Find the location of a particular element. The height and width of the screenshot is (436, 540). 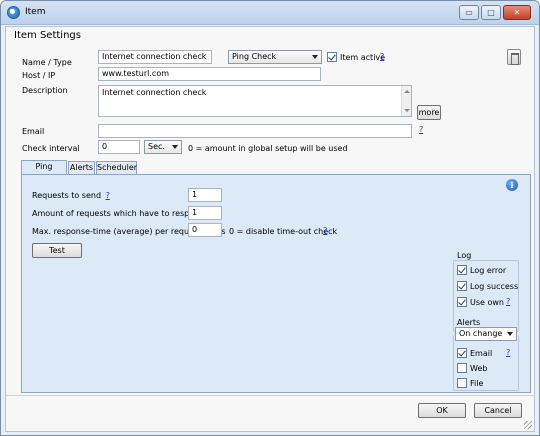

interval-unit-value: Sec. is located at coordinates (156, 146).